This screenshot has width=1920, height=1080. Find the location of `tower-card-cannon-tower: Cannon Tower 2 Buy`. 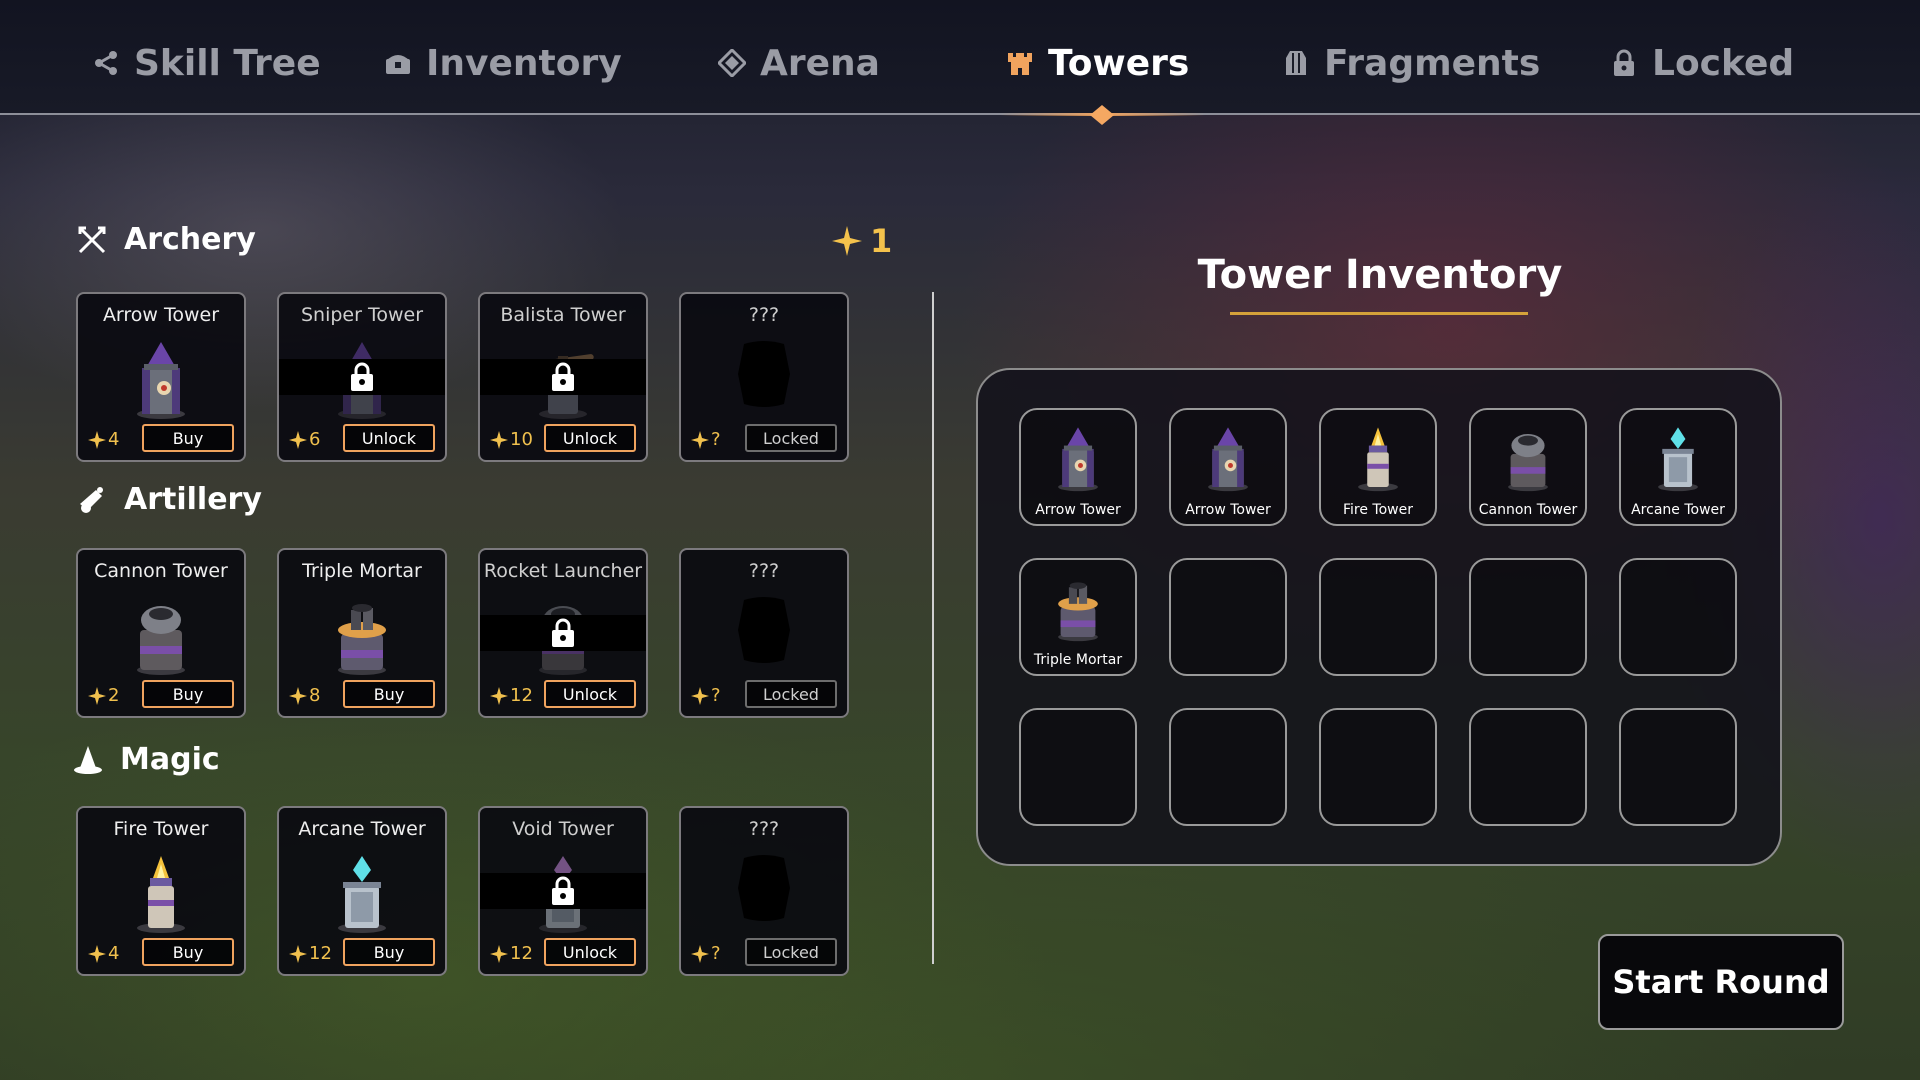

tower-card-cannon-tower: Cannon Tower 2 Buy is located at coordinates (161, 633).